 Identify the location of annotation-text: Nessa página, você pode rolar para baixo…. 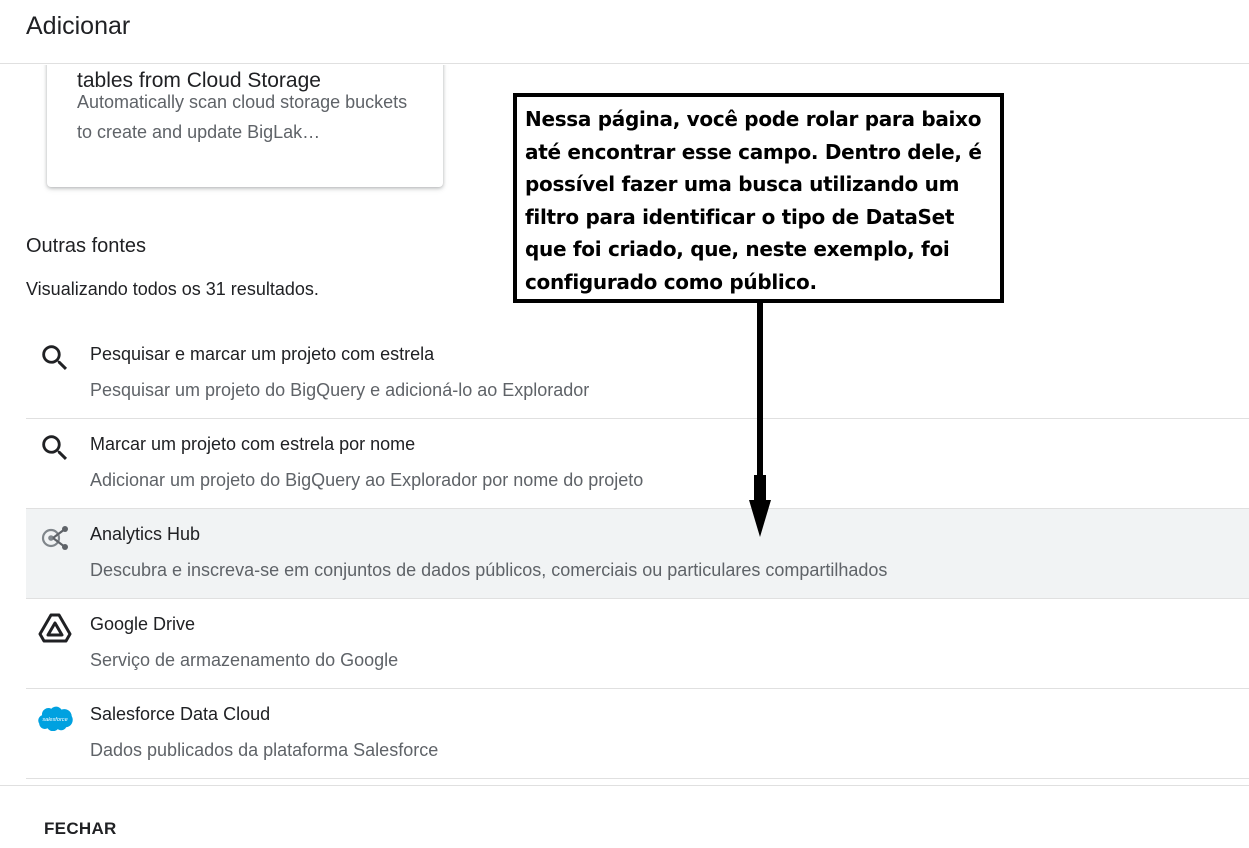
(753, 200).